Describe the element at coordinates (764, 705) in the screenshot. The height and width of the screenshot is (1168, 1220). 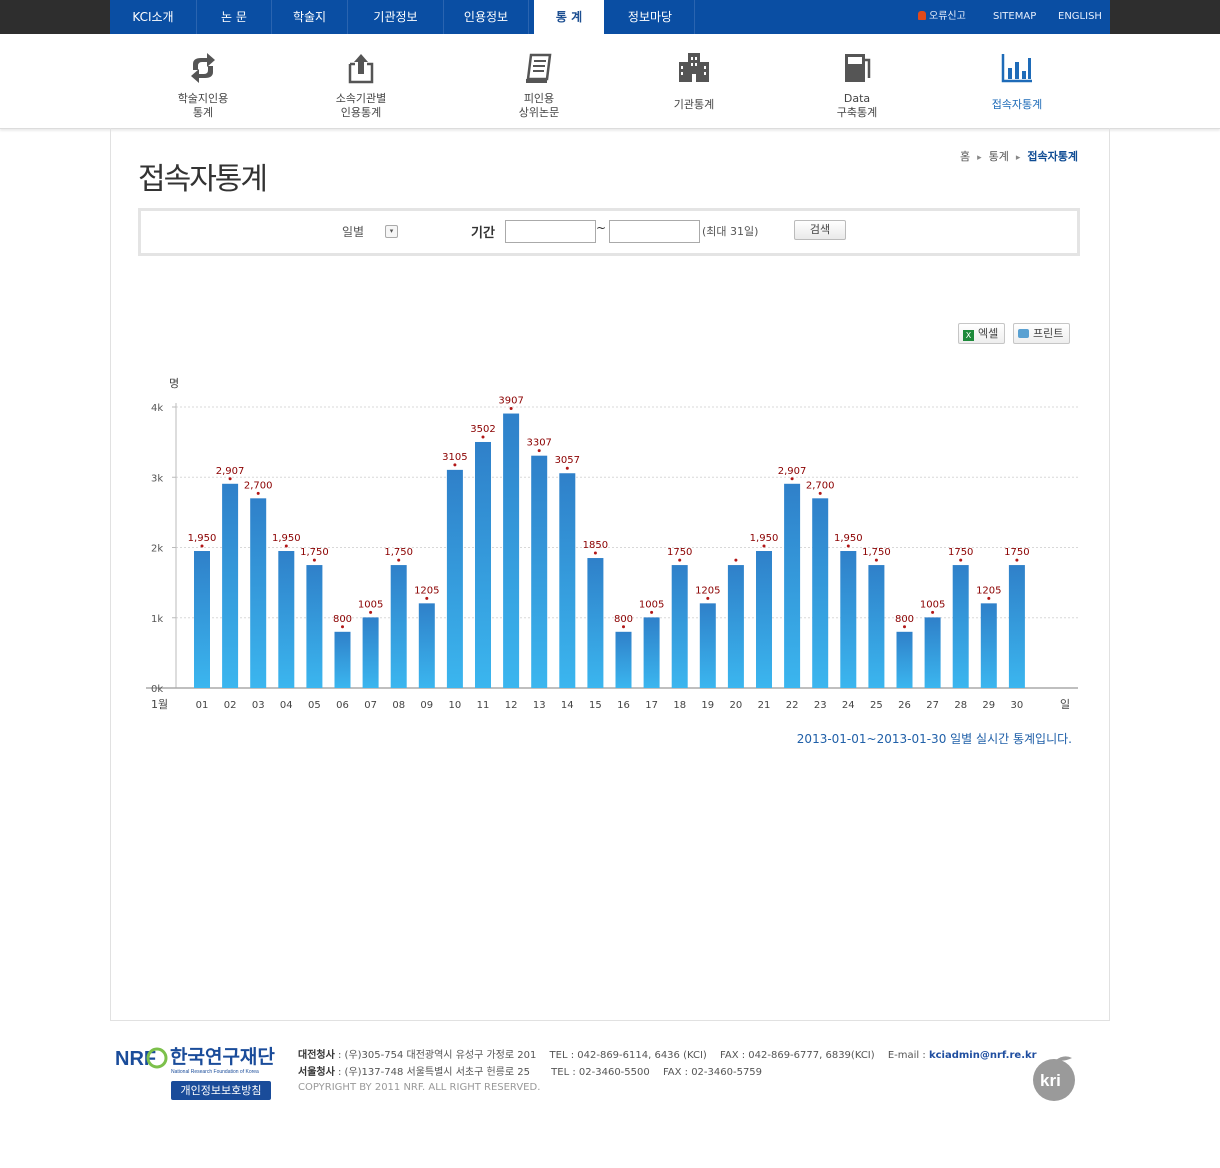
I see `x-tick-label: 21` at that location.